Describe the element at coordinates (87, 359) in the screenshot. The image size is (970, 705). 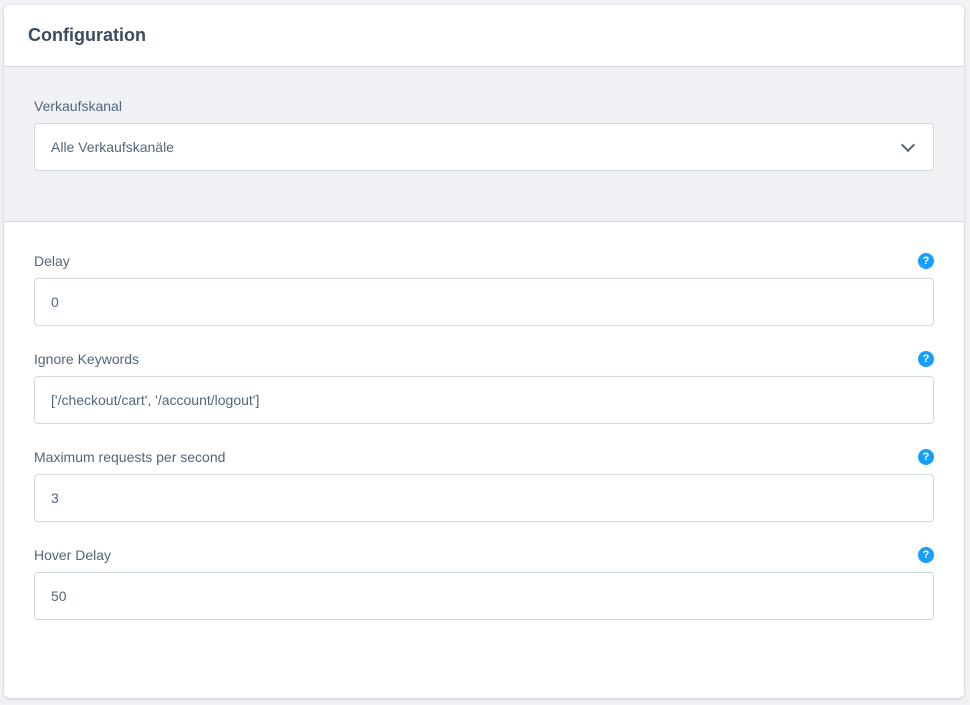
I see `ignore-keywords-label: Ignore Keywords` at that location.